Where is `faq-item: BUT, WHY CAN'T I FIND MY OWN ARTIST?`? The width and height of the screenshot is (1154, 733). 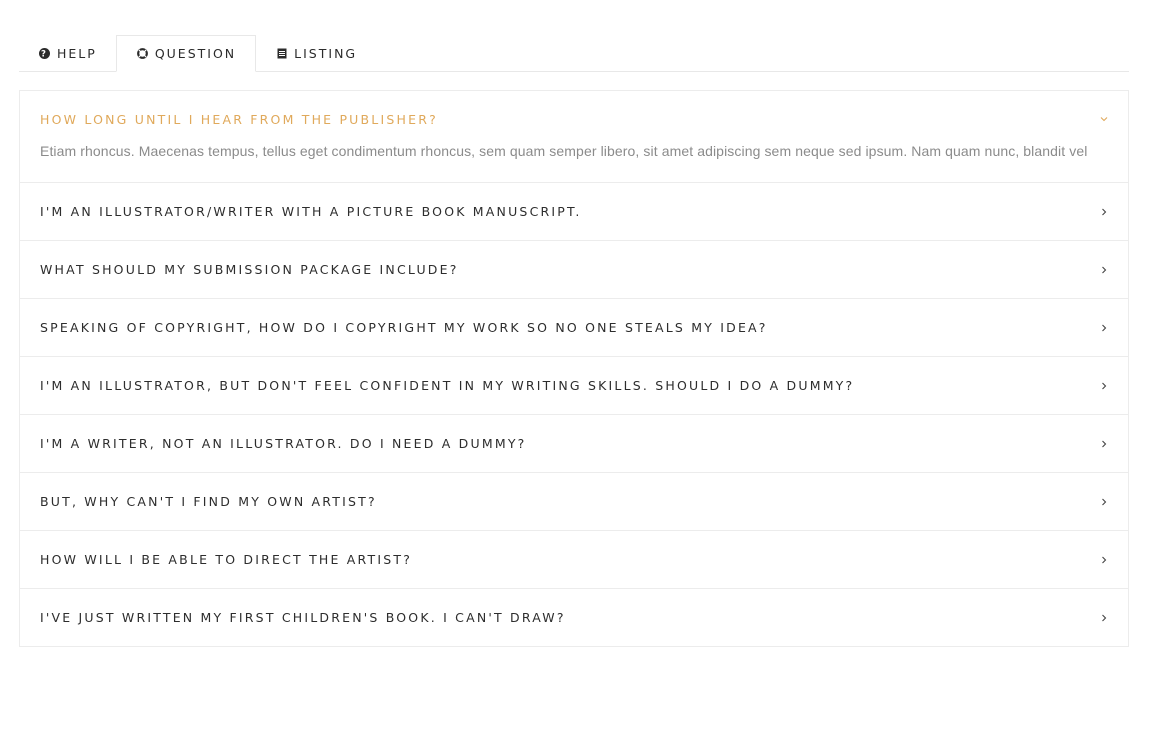 faq-item: BUT, WHY CAN'T I FIND MY OWN ARTIST? is located at coordinates (574, 501).